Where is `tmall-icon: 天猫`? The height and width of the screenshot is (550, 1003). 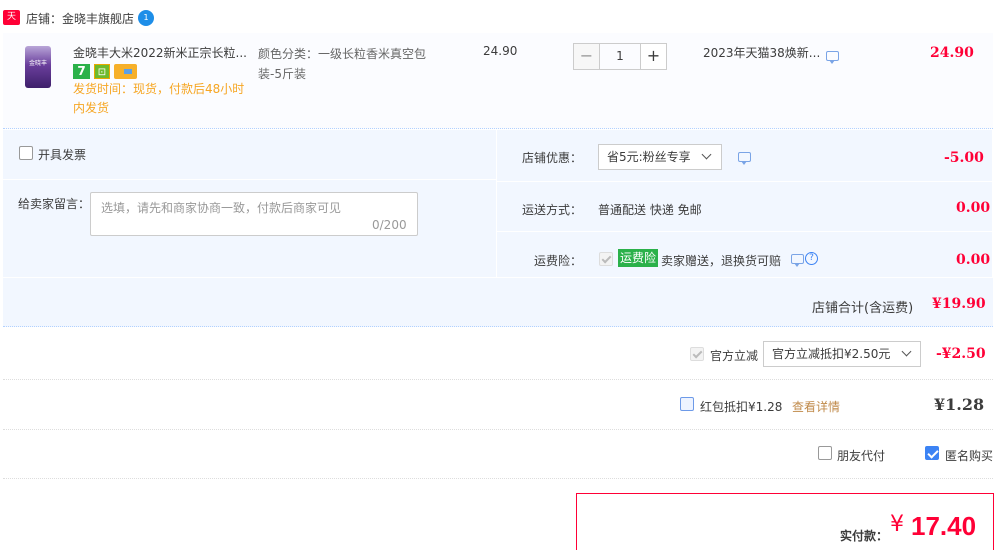 tmall-icon: 天猫 is located at coordinates (11, 23).